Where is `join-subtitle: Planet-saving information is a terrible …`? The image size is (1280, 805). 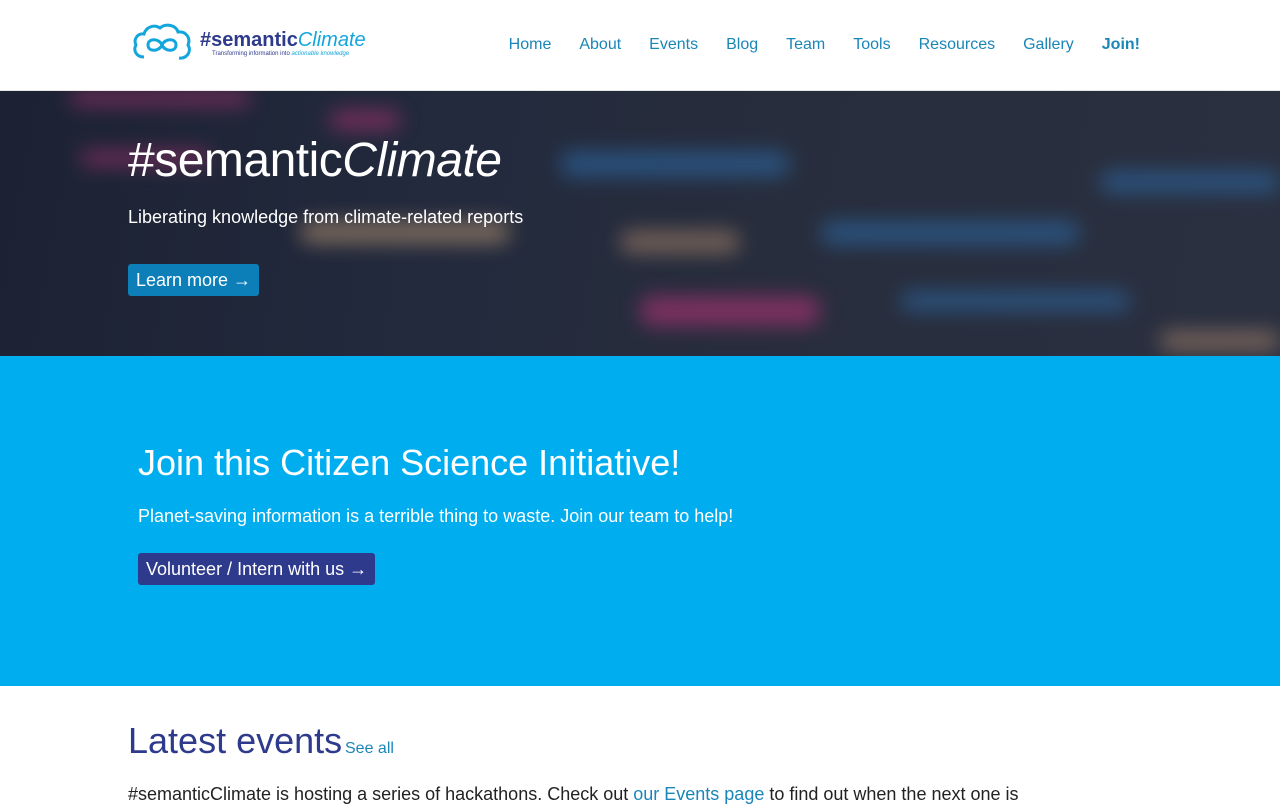 join-subtitle: Planet-saving information is a terrible … is located at coordinates (436, 516).